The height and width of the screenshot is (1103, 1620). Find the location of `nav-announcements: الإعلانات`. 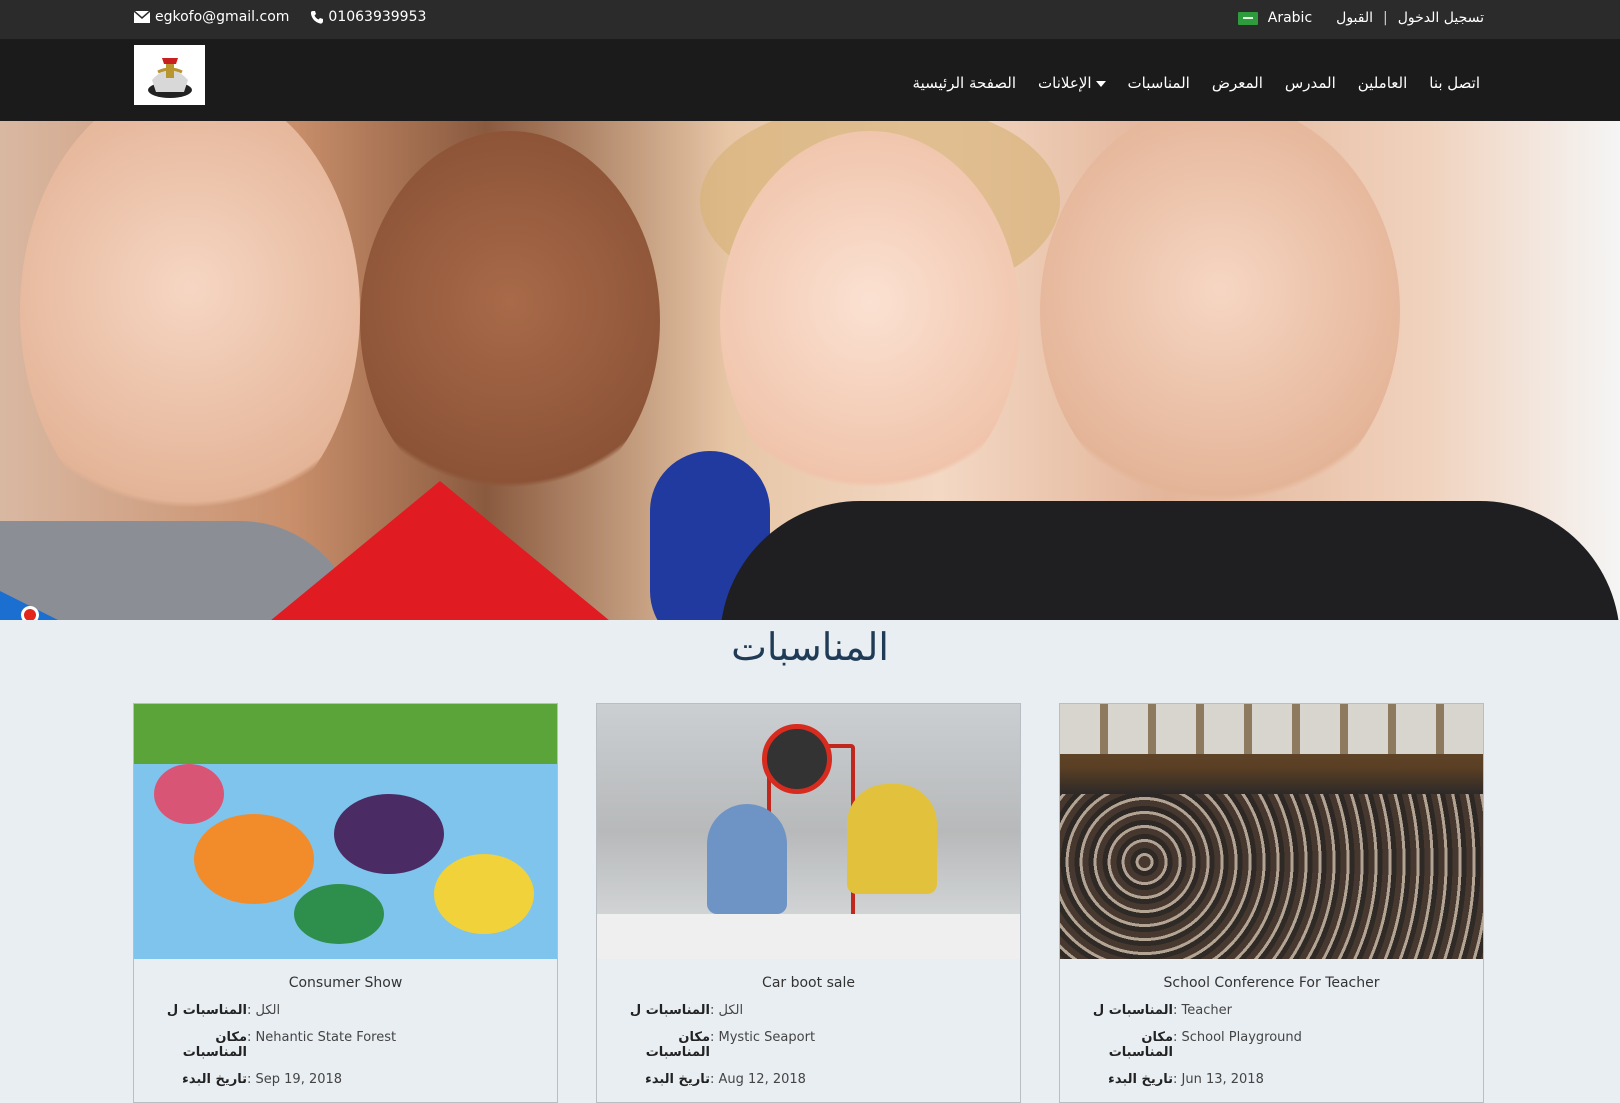

nav-announcements: الإعلانات is located at coordinates (1072, 83).